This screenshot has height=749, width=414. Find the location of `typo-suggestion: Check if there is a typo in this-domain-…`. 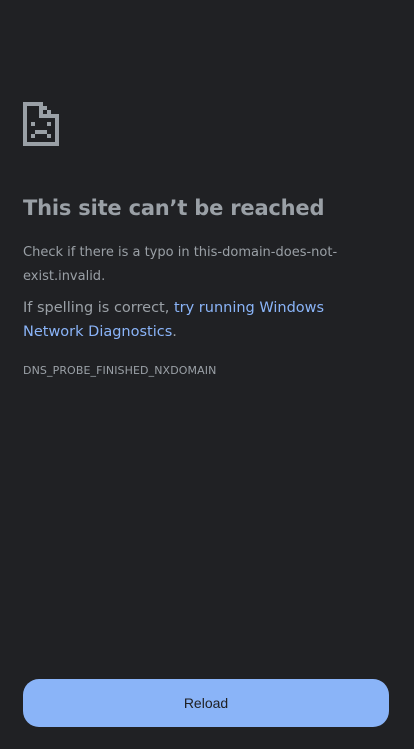

typo-suggestion: Check if there is a typo in this-domain-… is located at coordinates (180, 264).